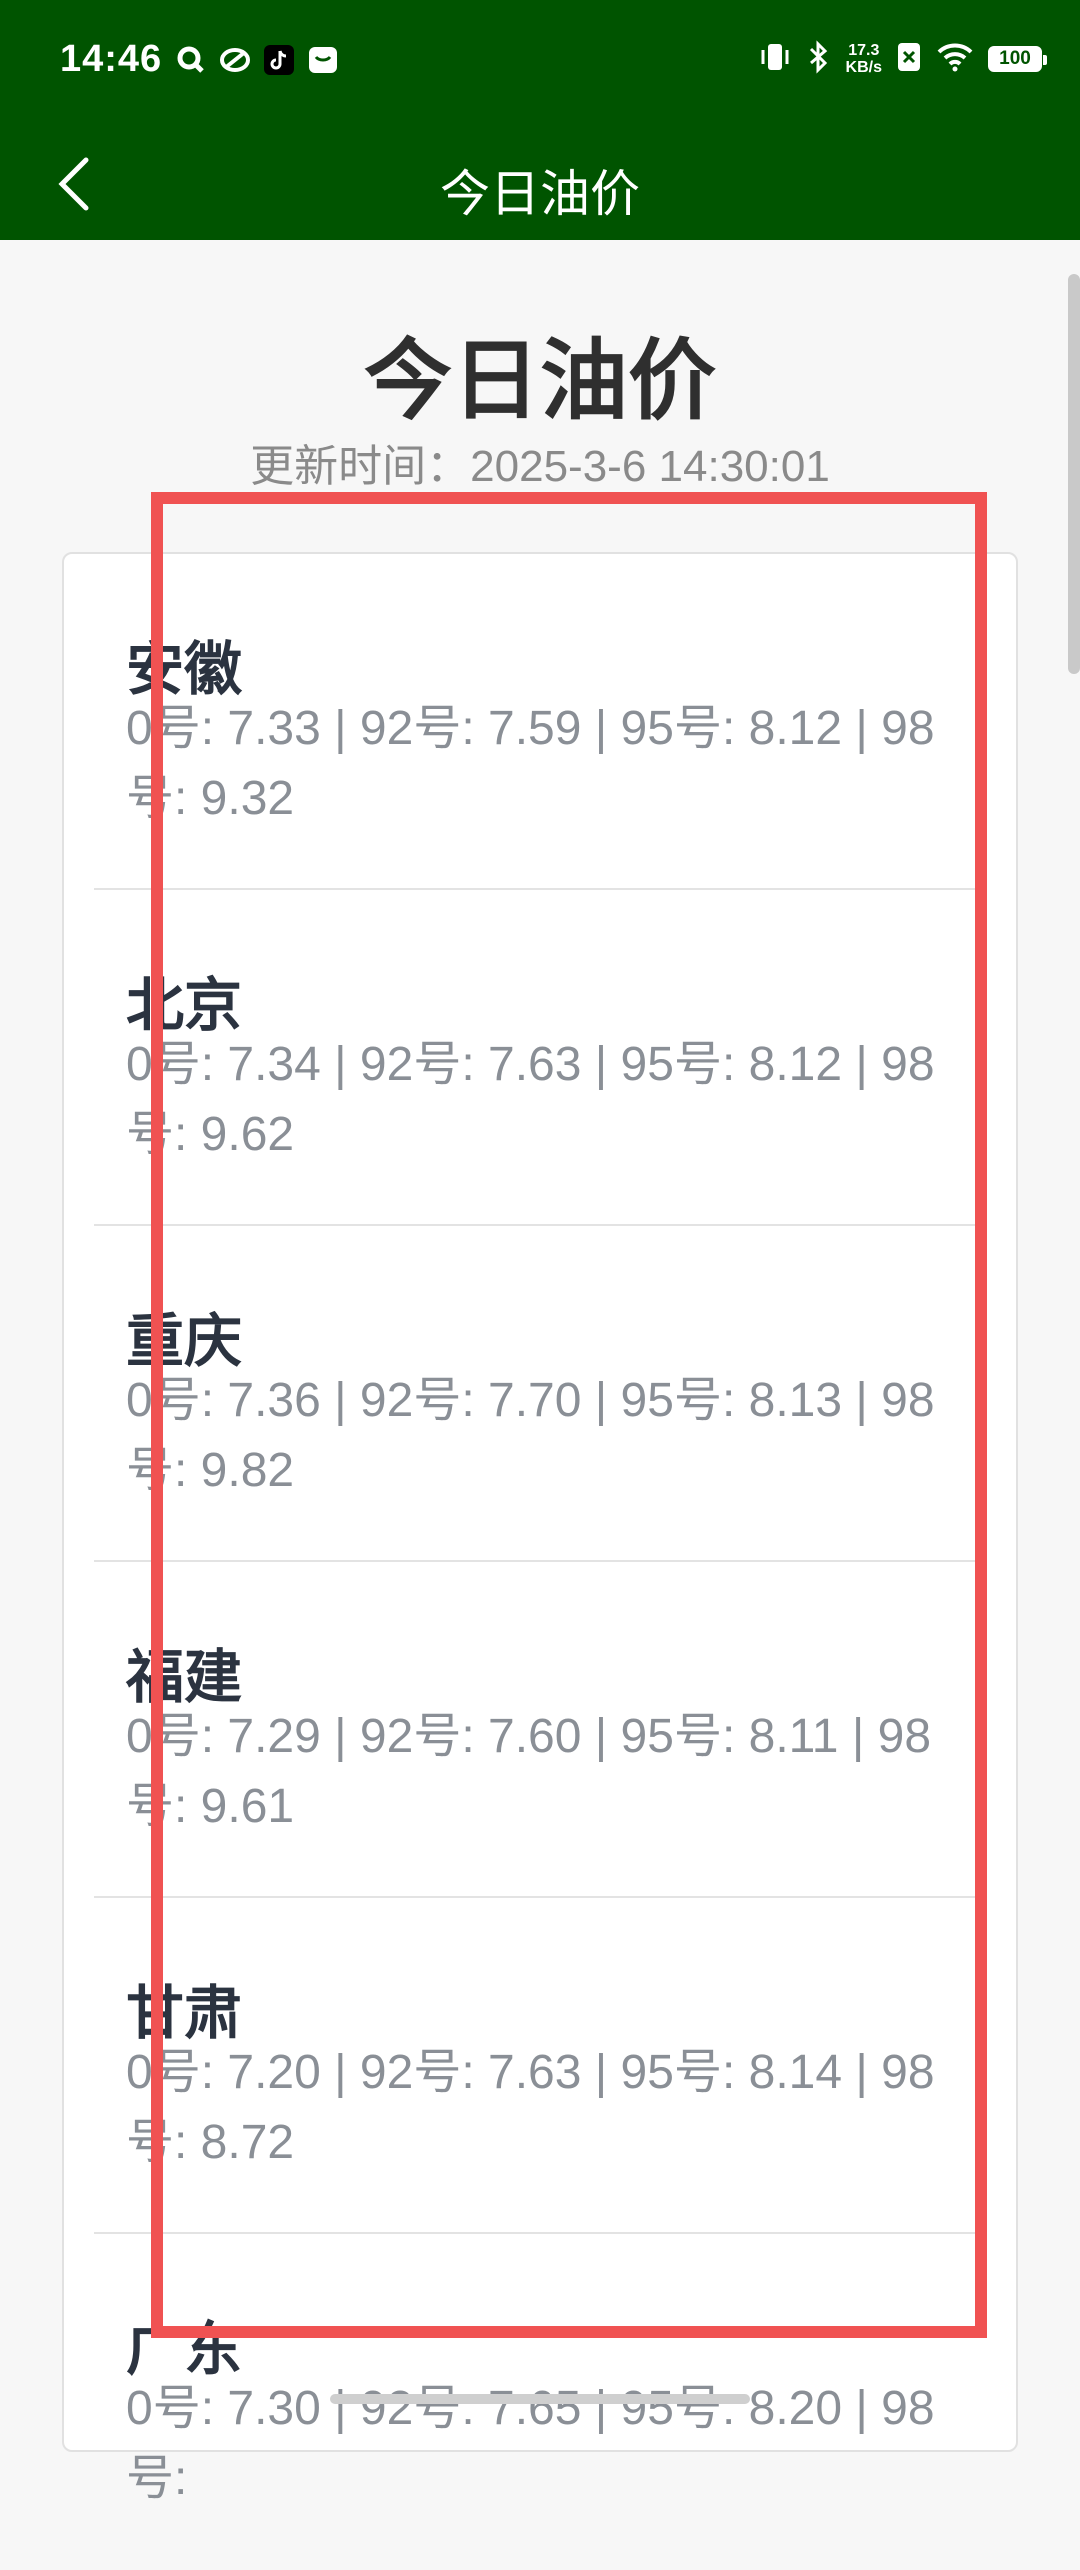 The image size is (1080, 2570). What do you see at coordinates (1017, 59) in the screenshot?
I see `battery-indicator: 100` at bounding box center [1017, 59].